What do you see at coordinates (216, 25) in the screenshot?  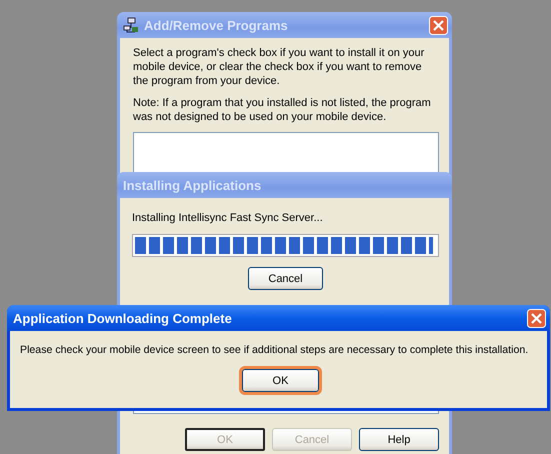 I see `window-title: Add/Remove Programs` at bounding box center [216, 25].